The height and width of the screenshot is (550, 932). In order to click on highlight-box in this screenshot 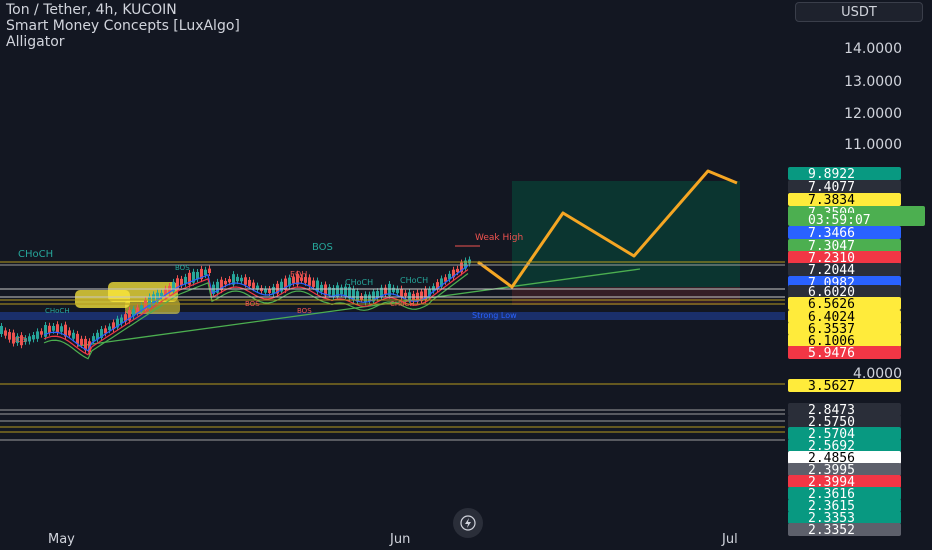, I will do `click(143, 292)`.